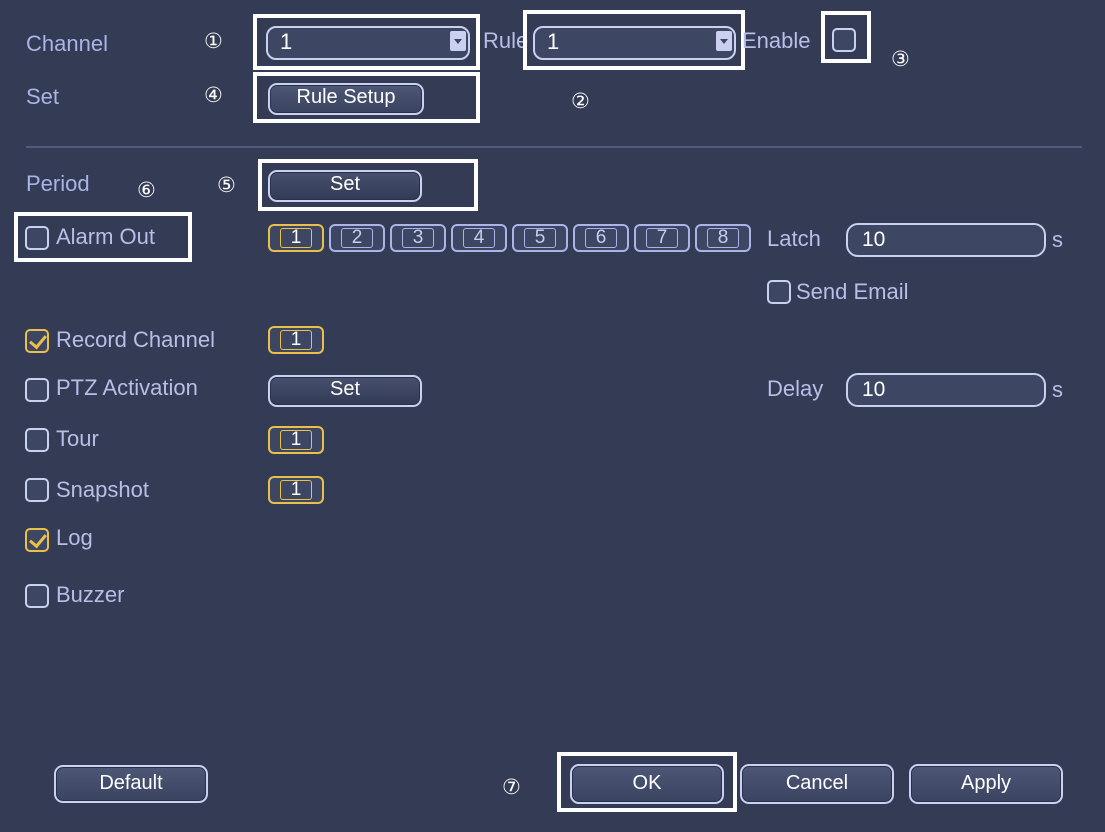 This screenshot has height=832, width=1105. Describe the element at coordinates (794, 238) in the screenshot. I see `latch-label: Latch` at that location.